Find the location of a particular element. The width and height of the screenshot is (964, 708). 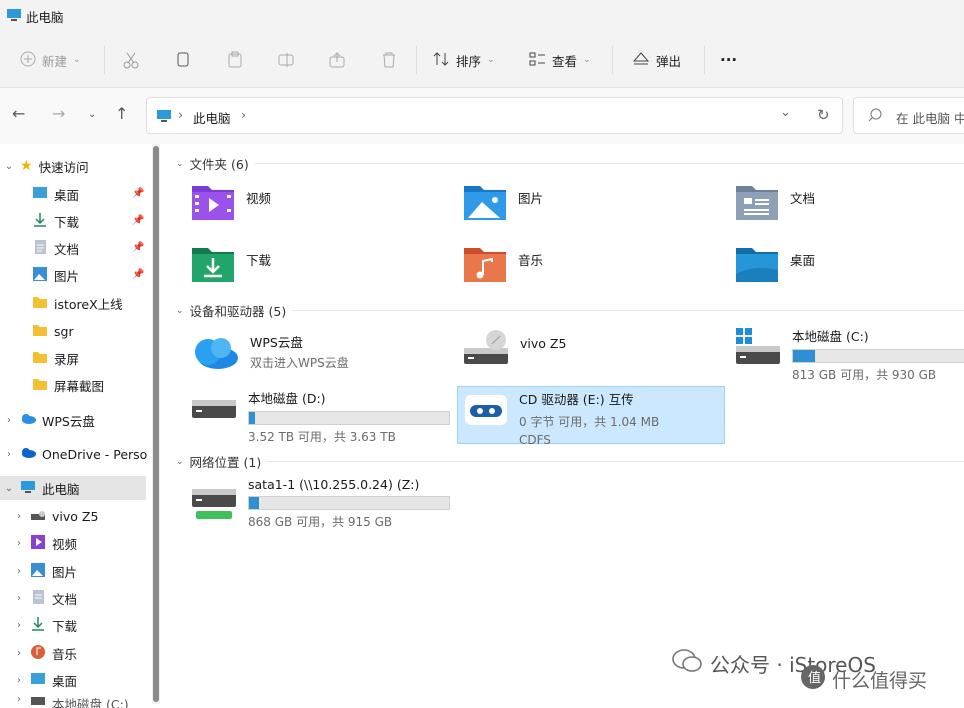

scrollbar-thumb is located at coordinates (156, 424).